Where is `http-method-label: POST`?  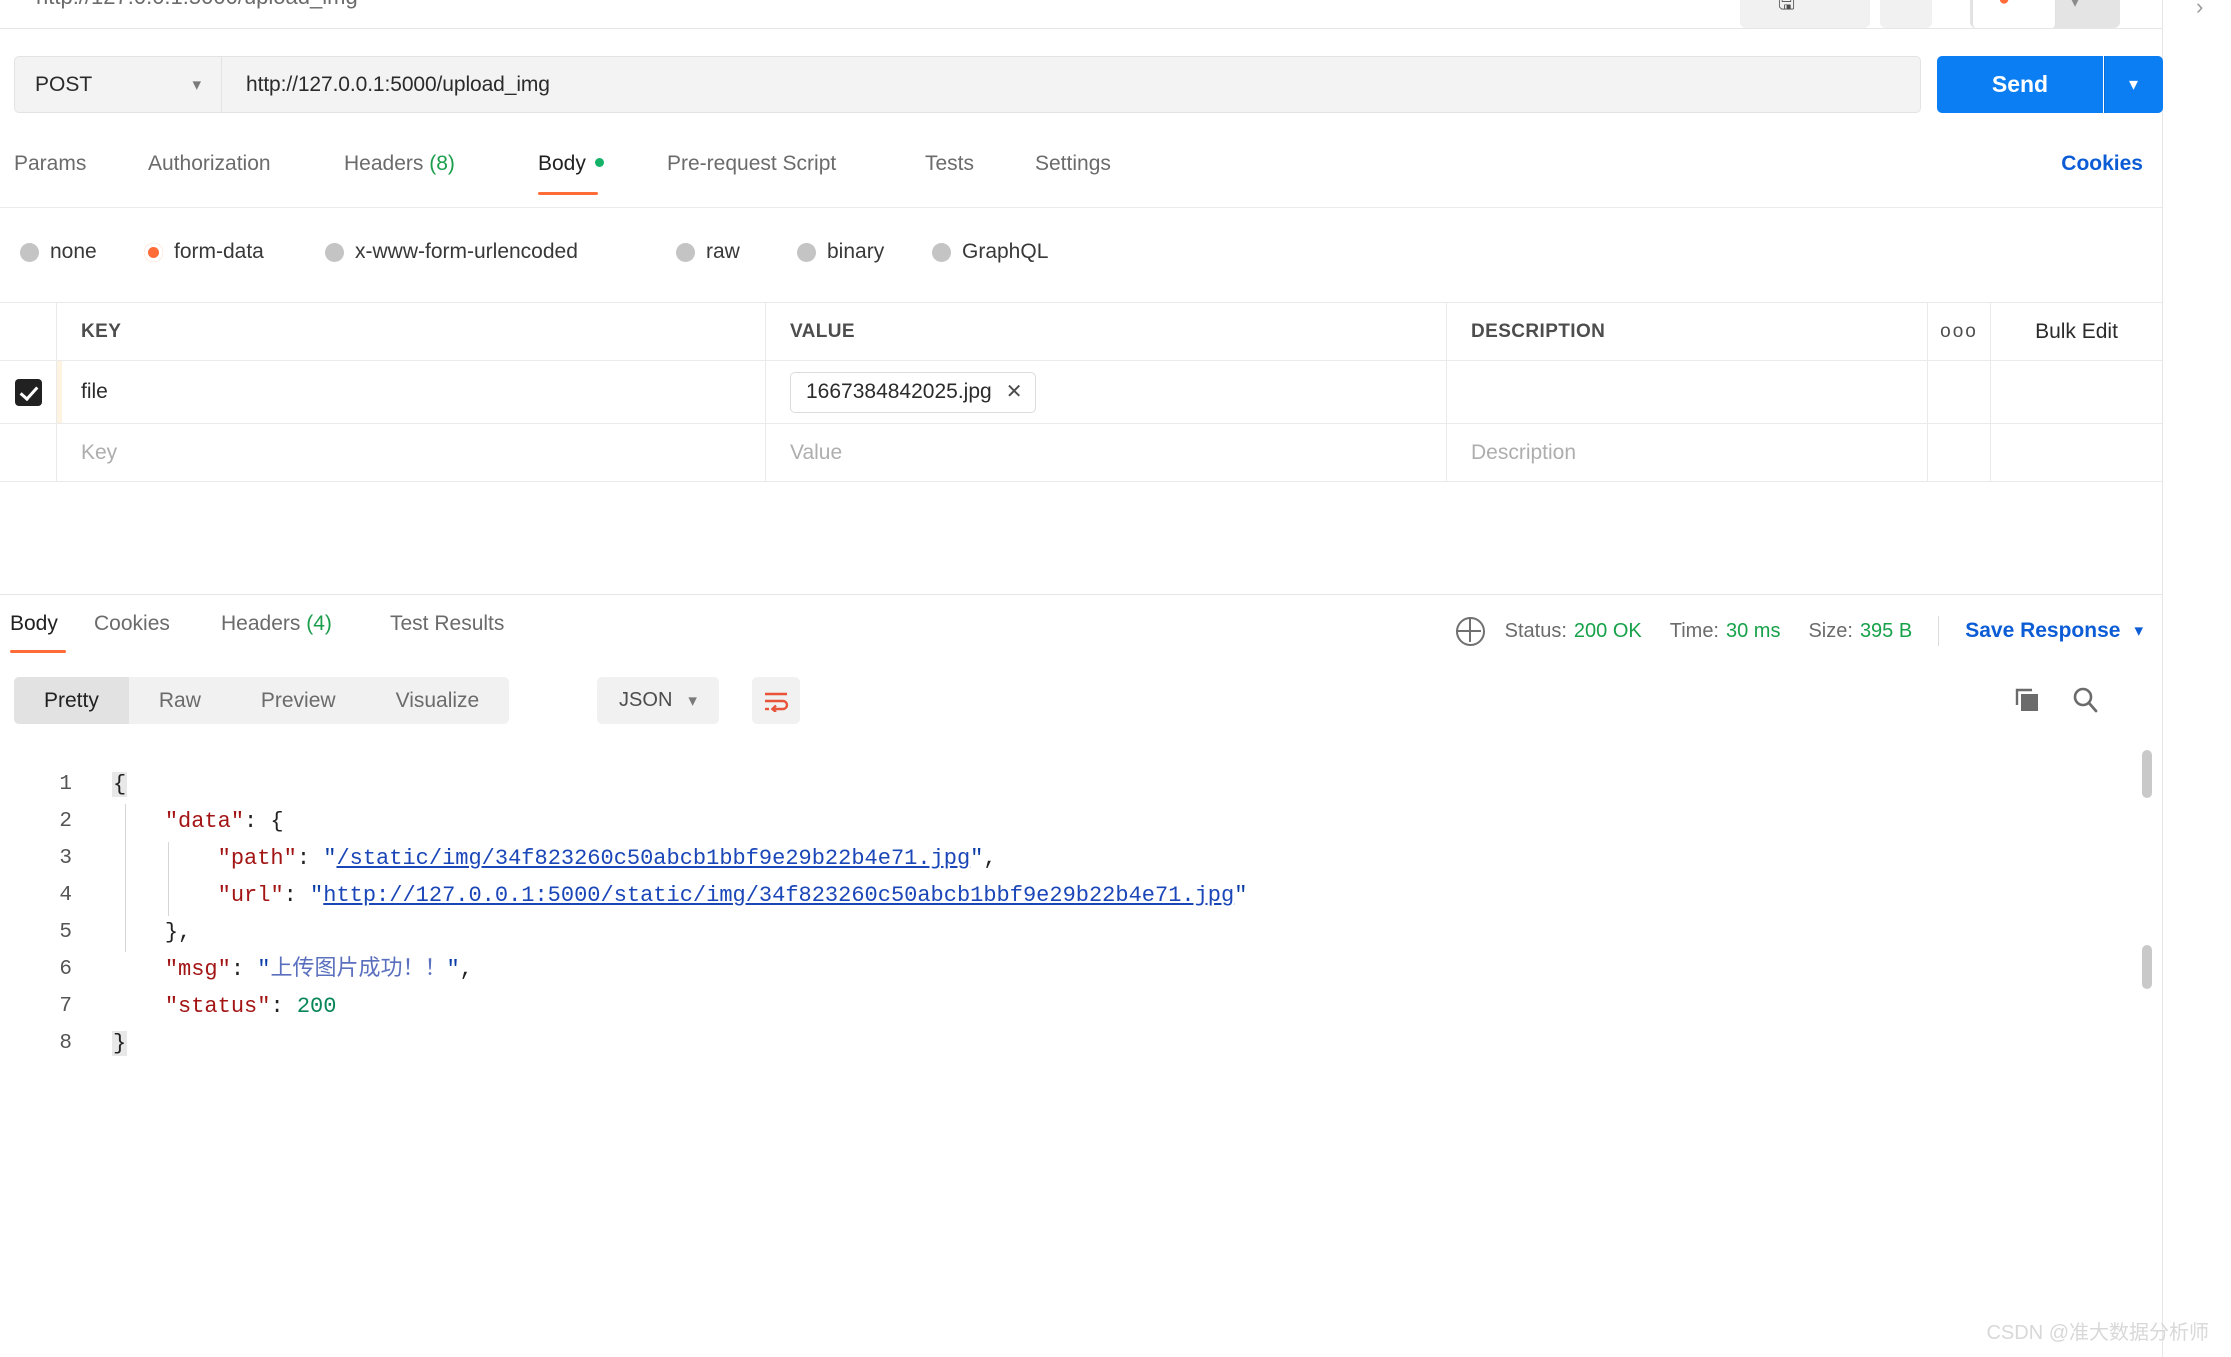
http-method-label: POST is located at coordinates (64, 84).